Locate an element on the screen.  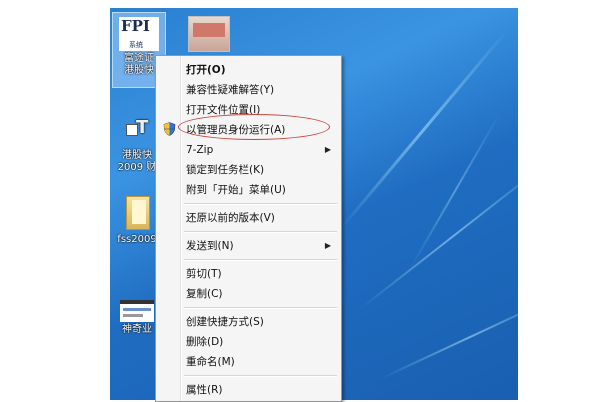
menu-item-label: 还原以前的版本(V) is located at coordinates (230, 218).